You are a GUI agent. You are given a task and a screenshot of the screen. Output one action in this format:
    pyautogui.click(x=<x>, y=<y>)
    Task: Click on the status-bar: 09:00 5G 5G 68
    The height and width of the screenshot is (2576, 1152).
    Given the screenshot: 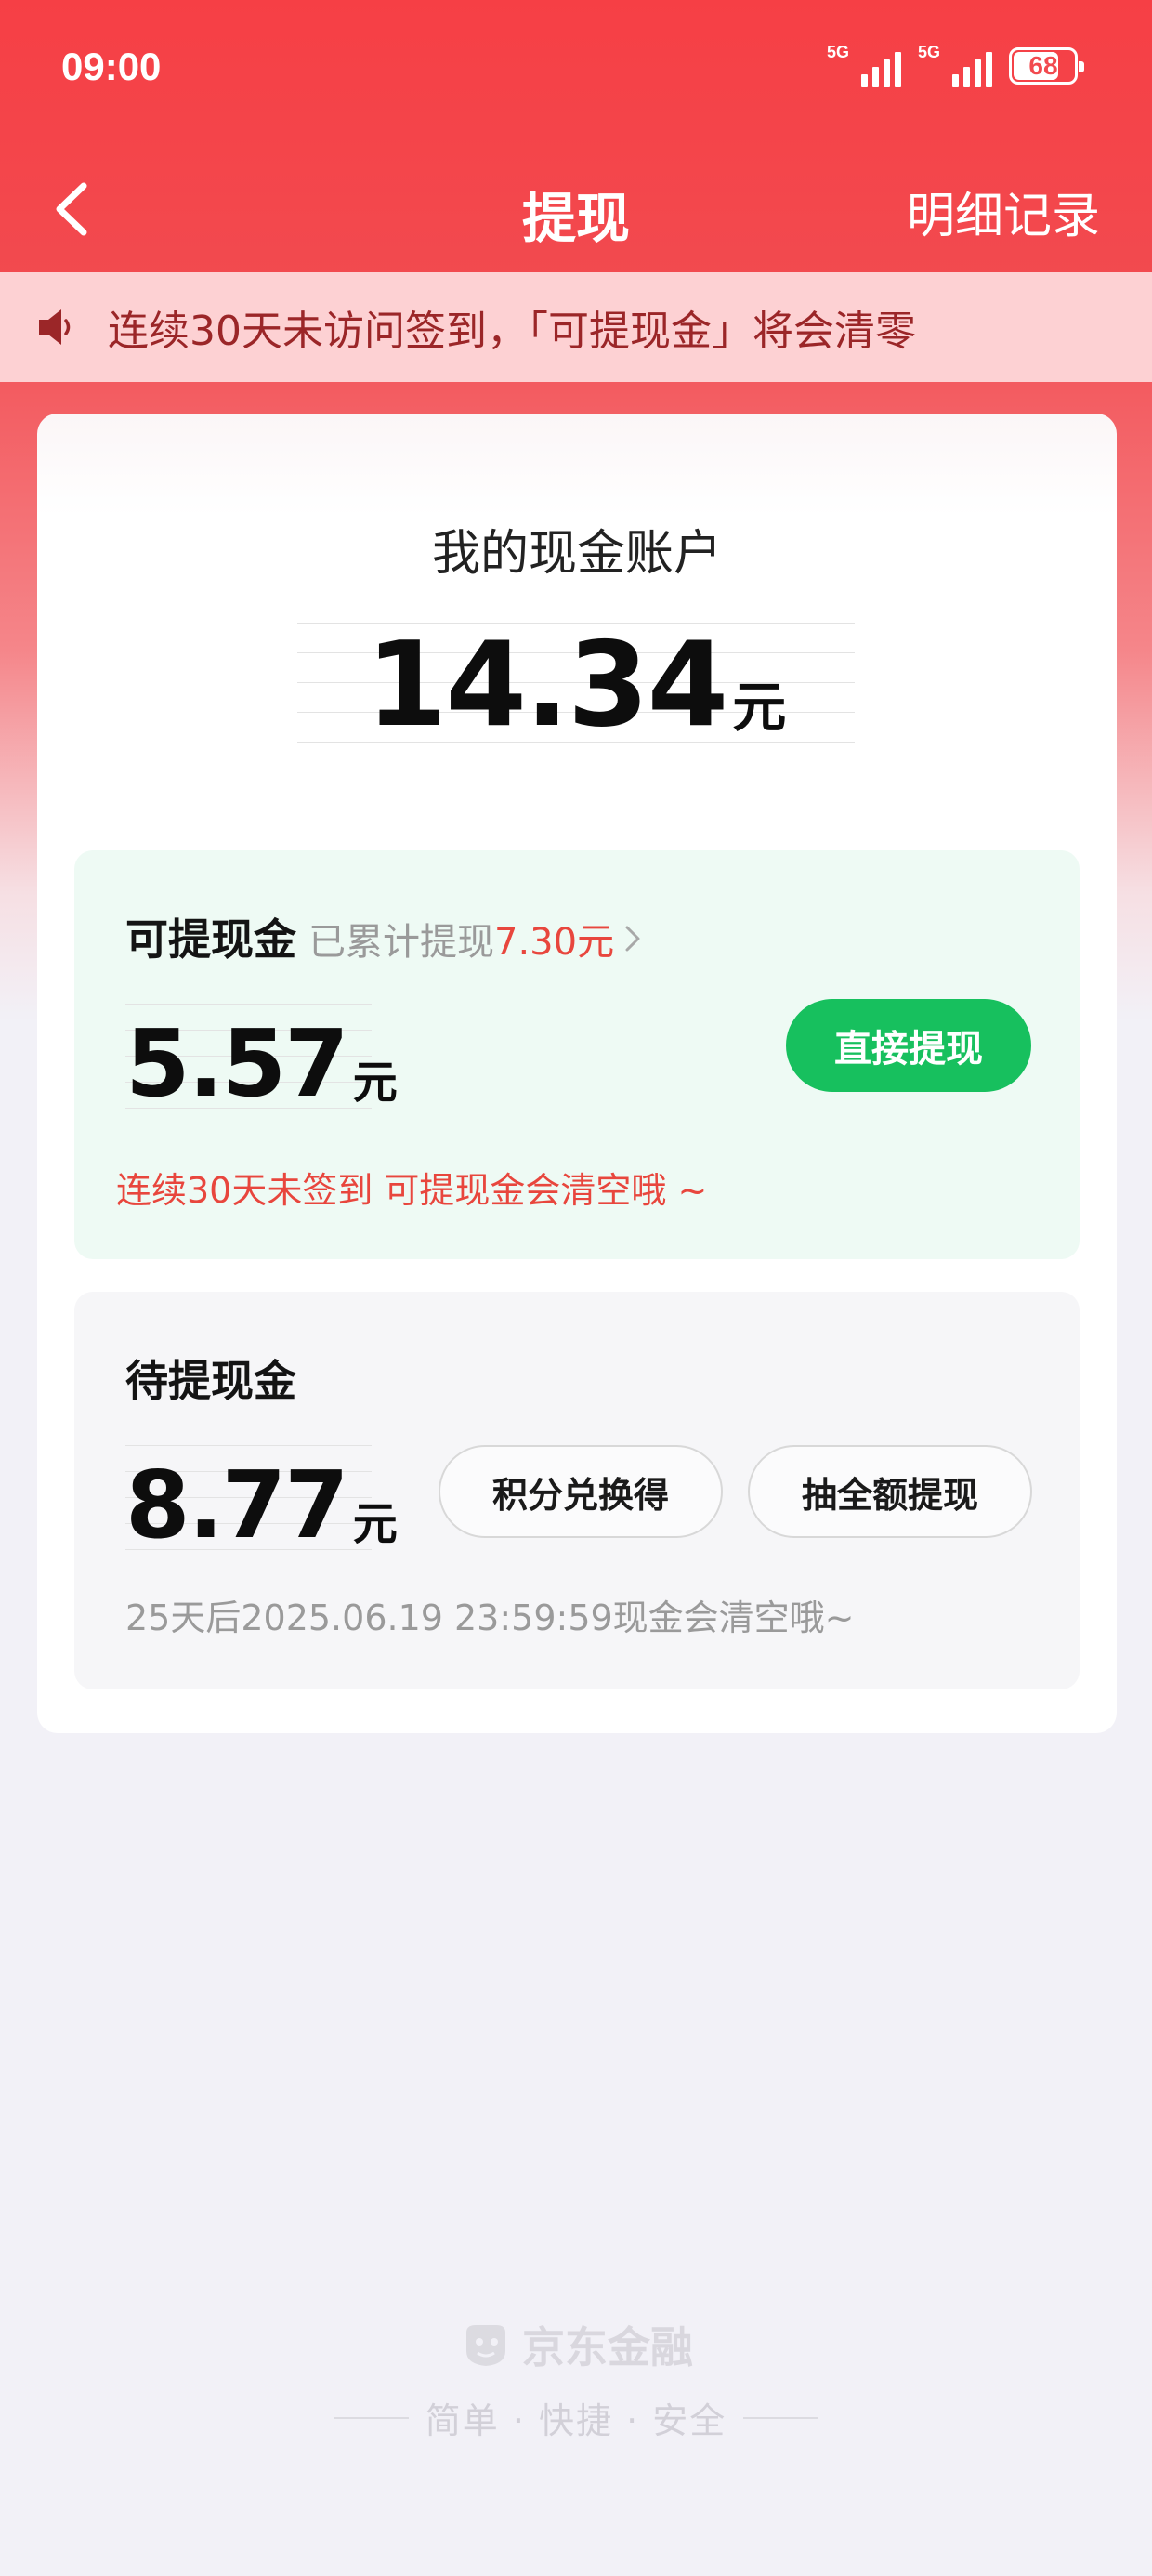 What is the action you would take?
    pyautogui.click(x=576, y=69)
    